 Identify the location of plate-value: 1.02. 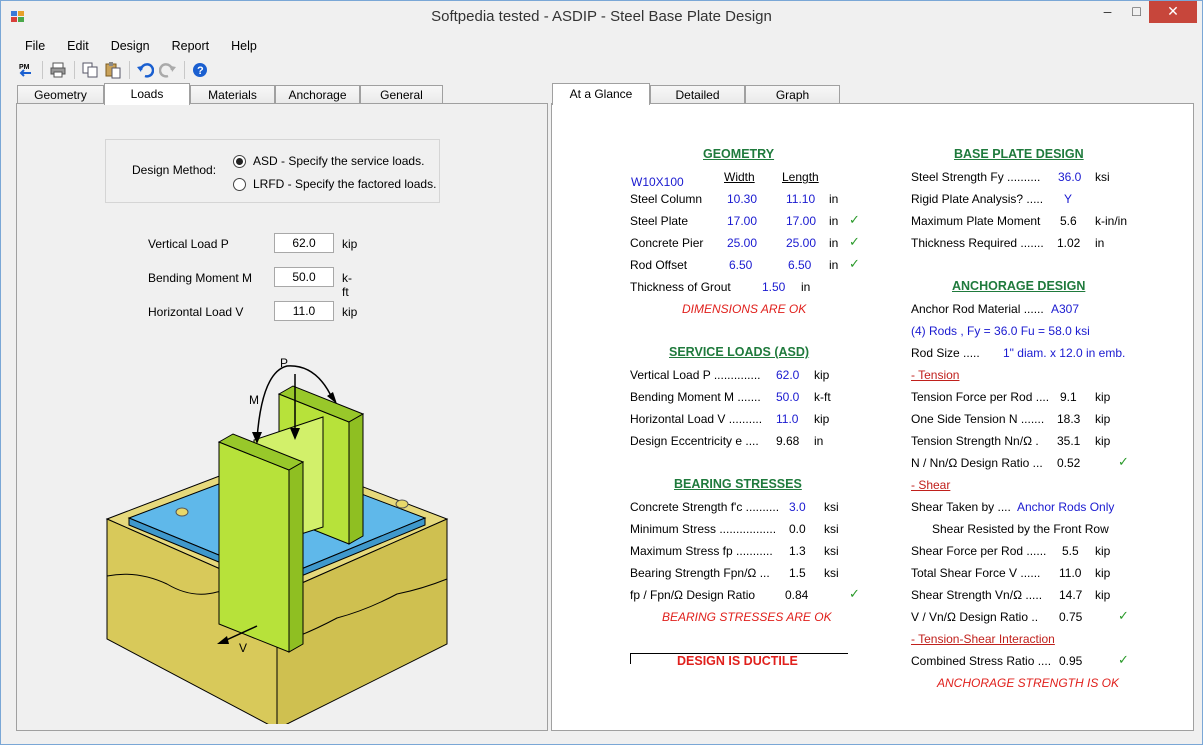
(1069, 243).